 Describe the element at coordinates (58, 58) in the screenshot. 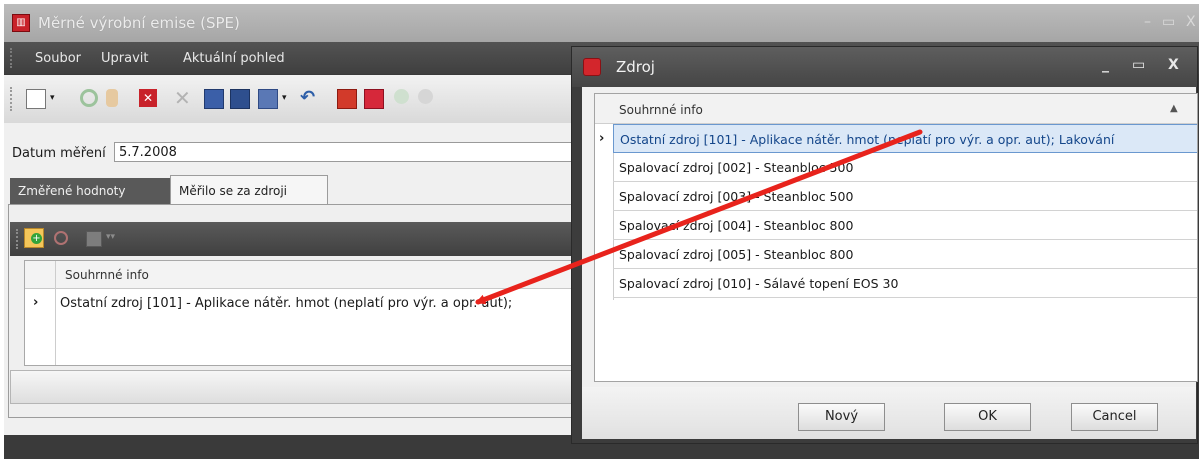

I see `menu-soubor: Soubor` at that location.